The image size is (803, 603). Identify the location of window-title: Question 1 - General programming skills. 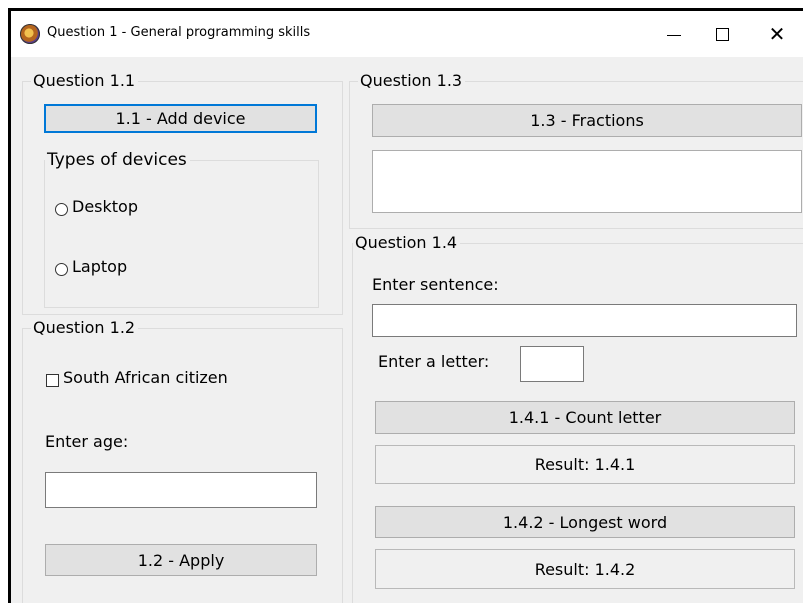
(179, 32).